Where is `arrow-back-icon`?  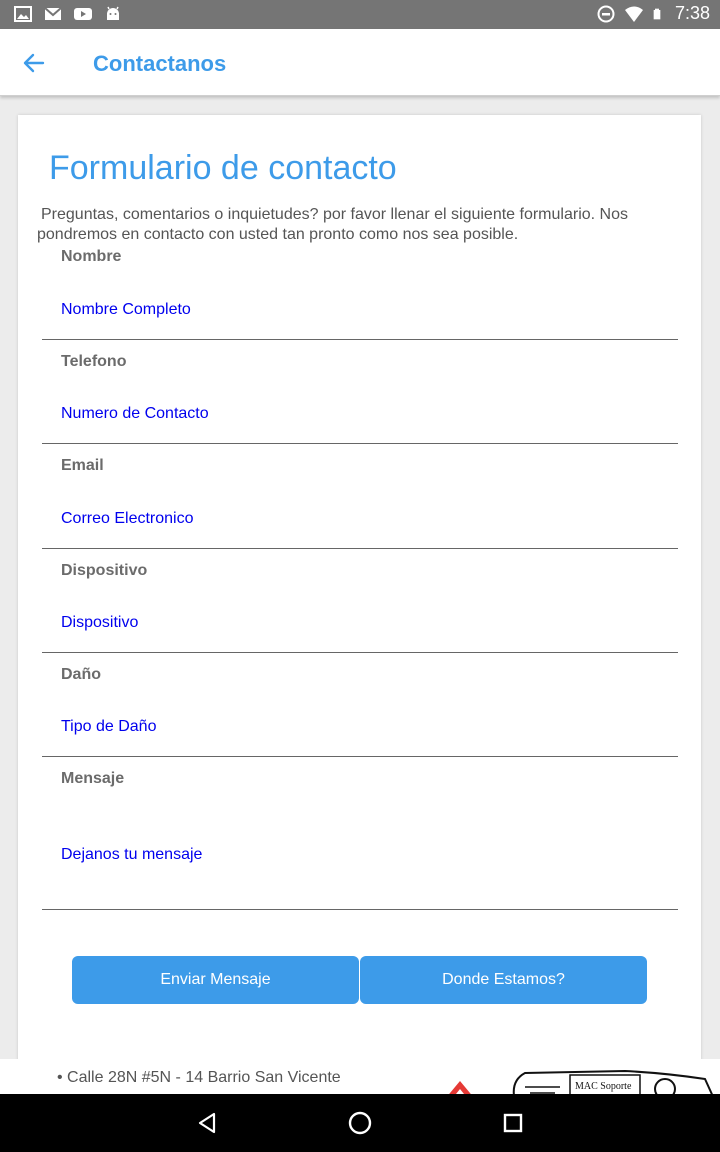
arrow-back-icon is located at coordinates (34, 63).